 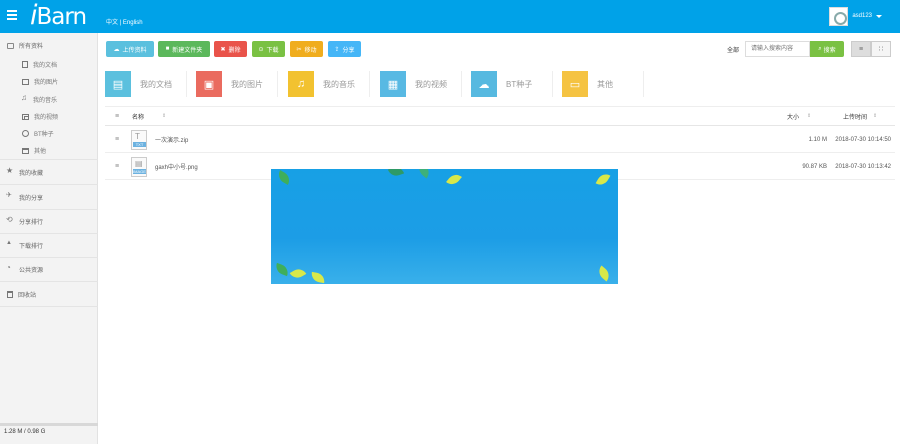 I want to click on new-folder-button: ■ 新建文件夹, so click(x=184, y=49).